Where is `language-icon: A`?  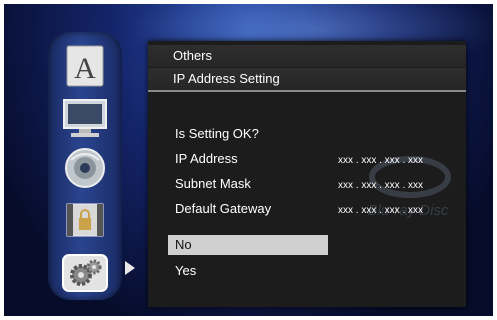 language-icon: A is located at coordinates (85, 66).